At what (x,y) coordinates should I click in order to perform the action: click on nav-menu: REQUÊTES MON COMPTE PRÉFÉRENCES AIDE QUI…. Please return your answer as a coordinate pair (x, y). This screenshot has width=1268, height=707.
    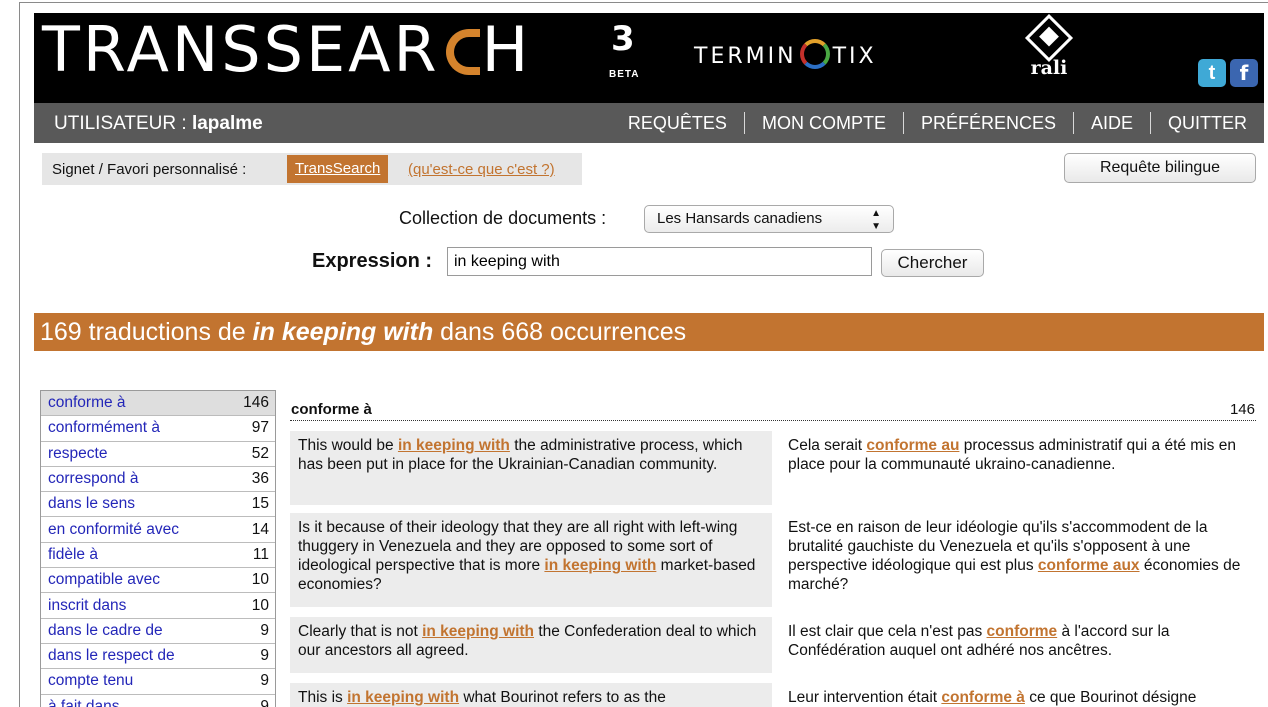
    Looking at the image, I should click on (937, 123).